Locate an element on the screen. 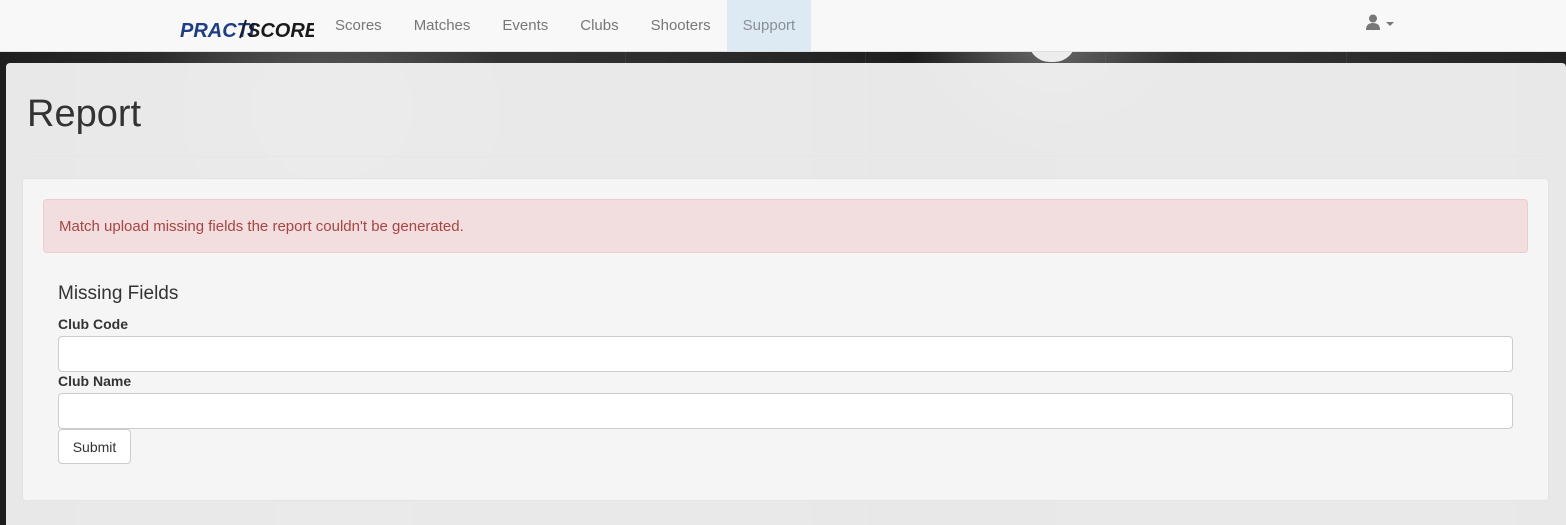 The height and width of the screenshot is (525, 1566). divider is located at coordinates (787, 156).